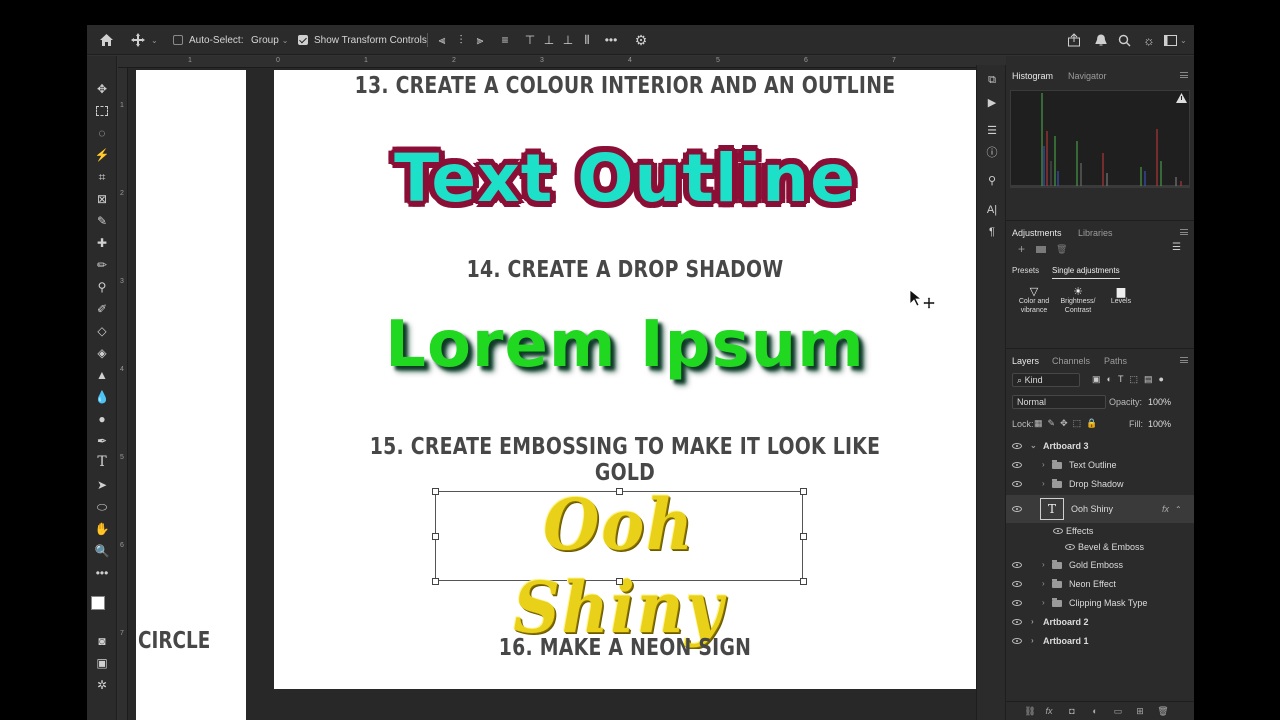 This screenshot has width=1280, height=720. I want to click on history-brush-icon: ✐, so click(102, 309).